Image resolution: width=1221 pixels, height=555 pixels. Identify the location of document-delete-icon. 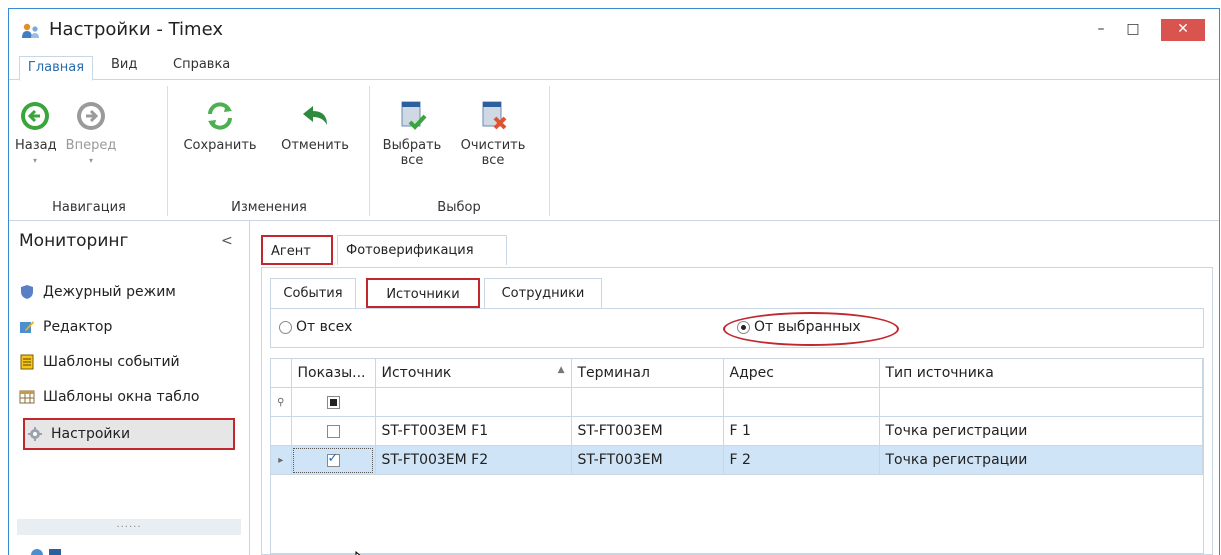
(494, 115).